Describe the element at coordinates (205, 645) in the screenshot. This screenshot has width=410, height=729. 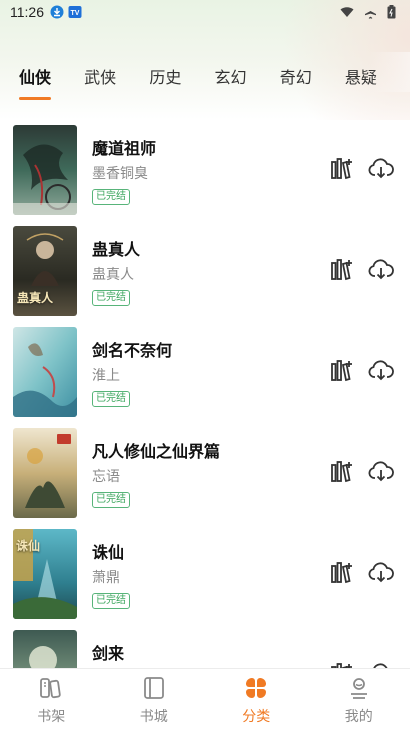
I see `list-item: 剑来` at that location.